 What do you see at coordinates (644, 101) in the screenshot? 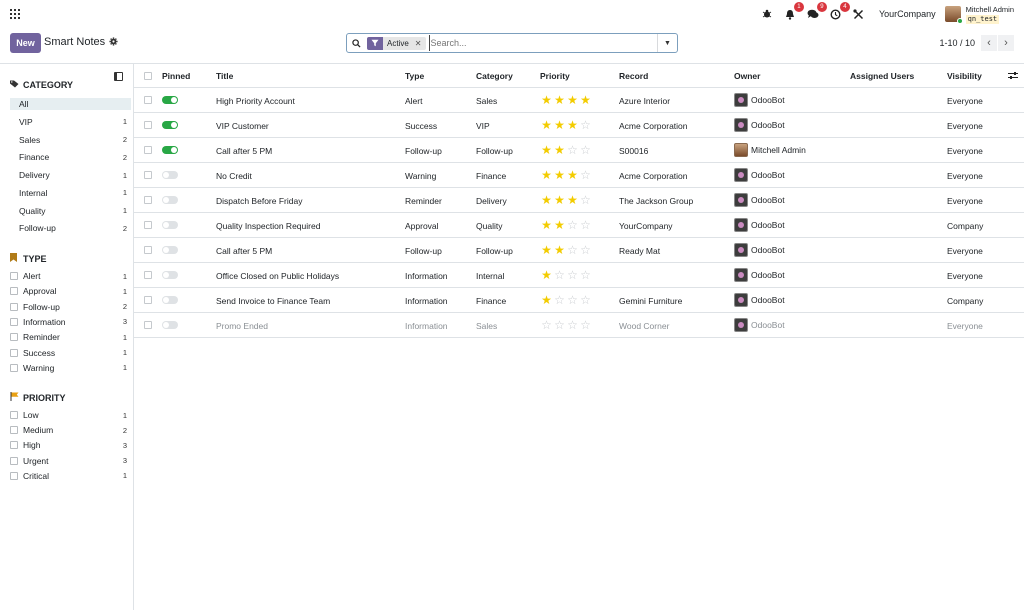
I see `cell-record: Azure Interior` at bounding box center [644, 101].